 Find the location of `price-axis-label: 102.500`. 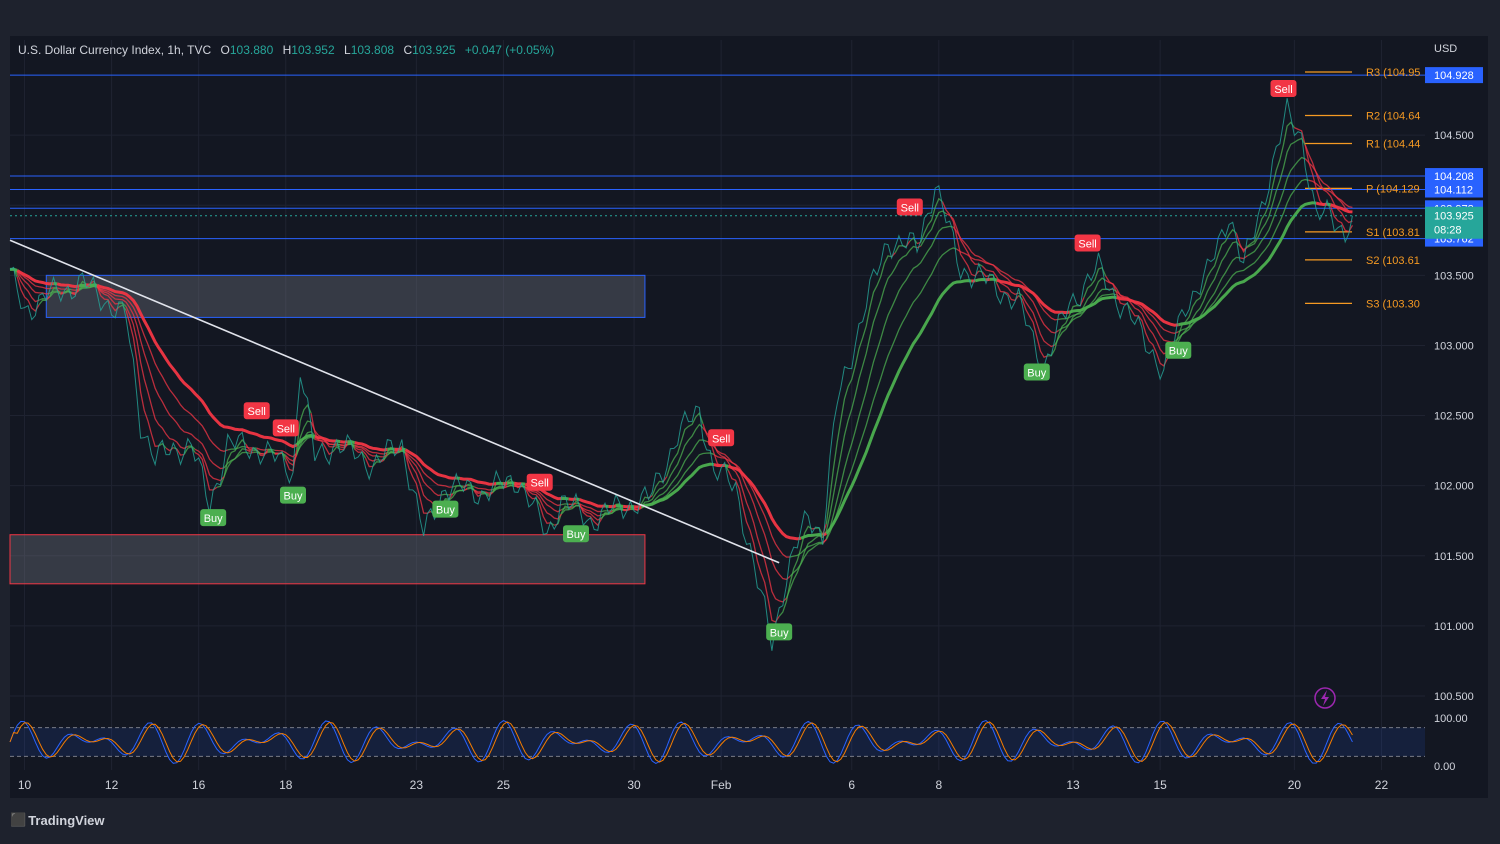

price-axis-label: 102.500 is located at coordinates (1454, 417).